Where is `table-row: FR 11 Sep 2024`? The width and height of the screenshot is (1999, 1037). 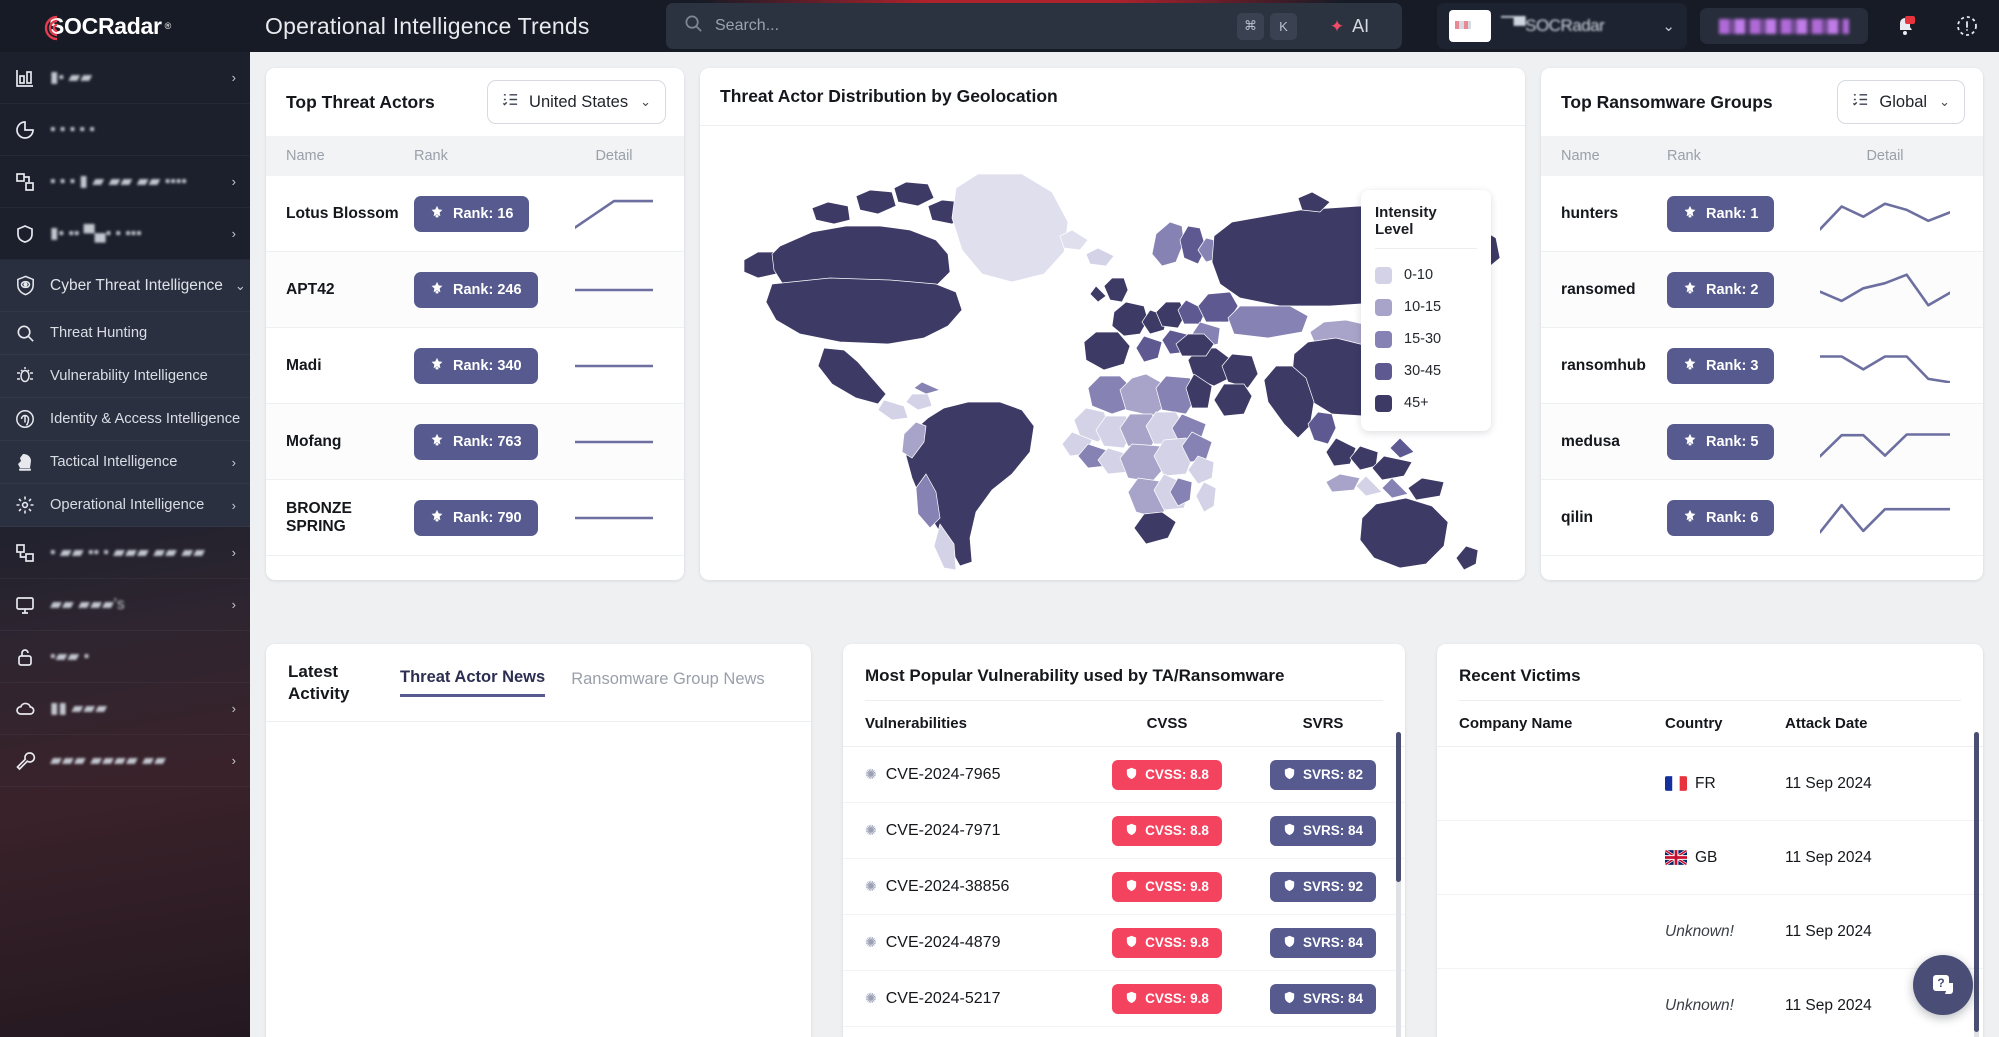
table-row: FR 11 Sep 2024 is located at coordinates (1710, 784).